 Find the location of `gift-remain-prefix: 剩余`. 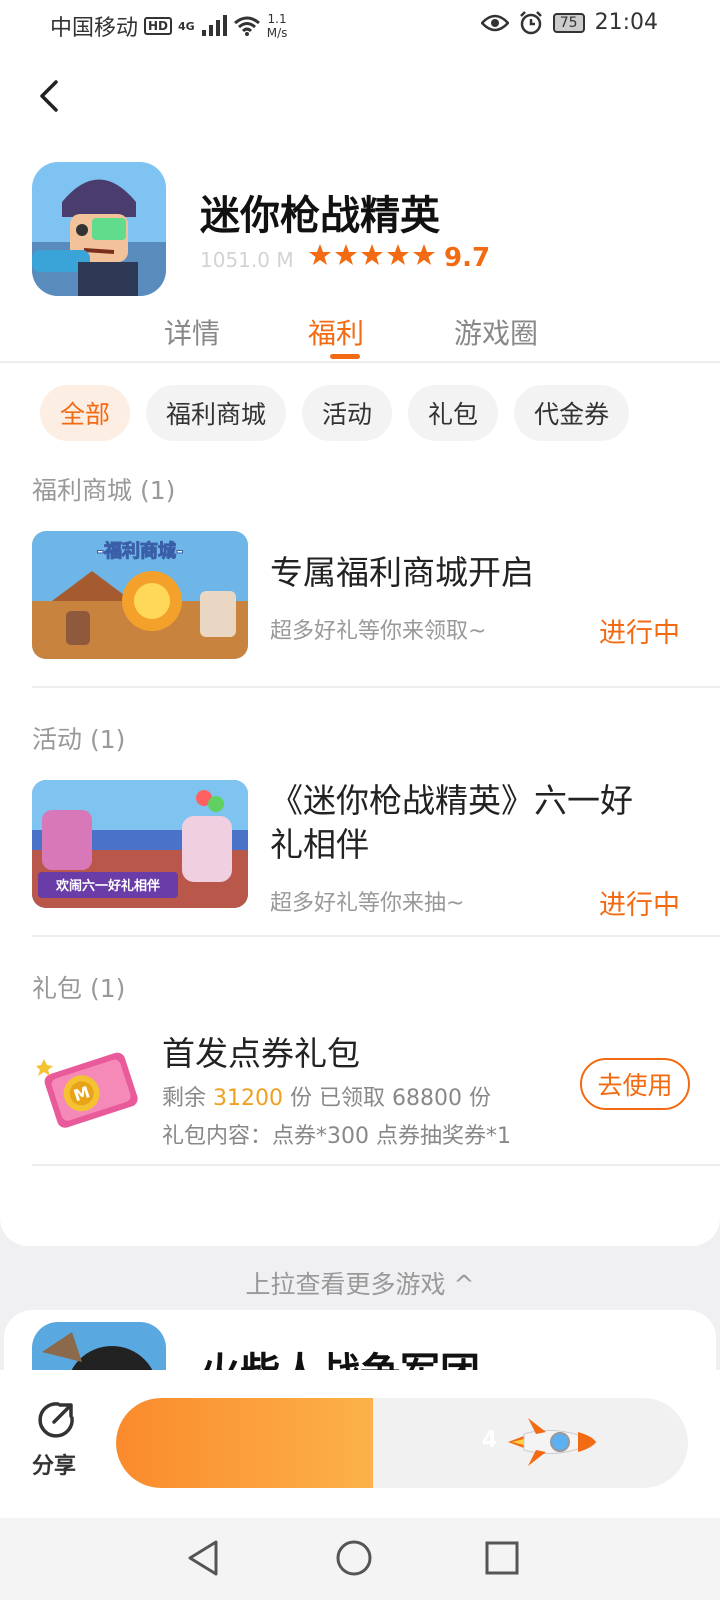

gift-remain-prefix: 剩余 is located at coordinates (184, 1098).